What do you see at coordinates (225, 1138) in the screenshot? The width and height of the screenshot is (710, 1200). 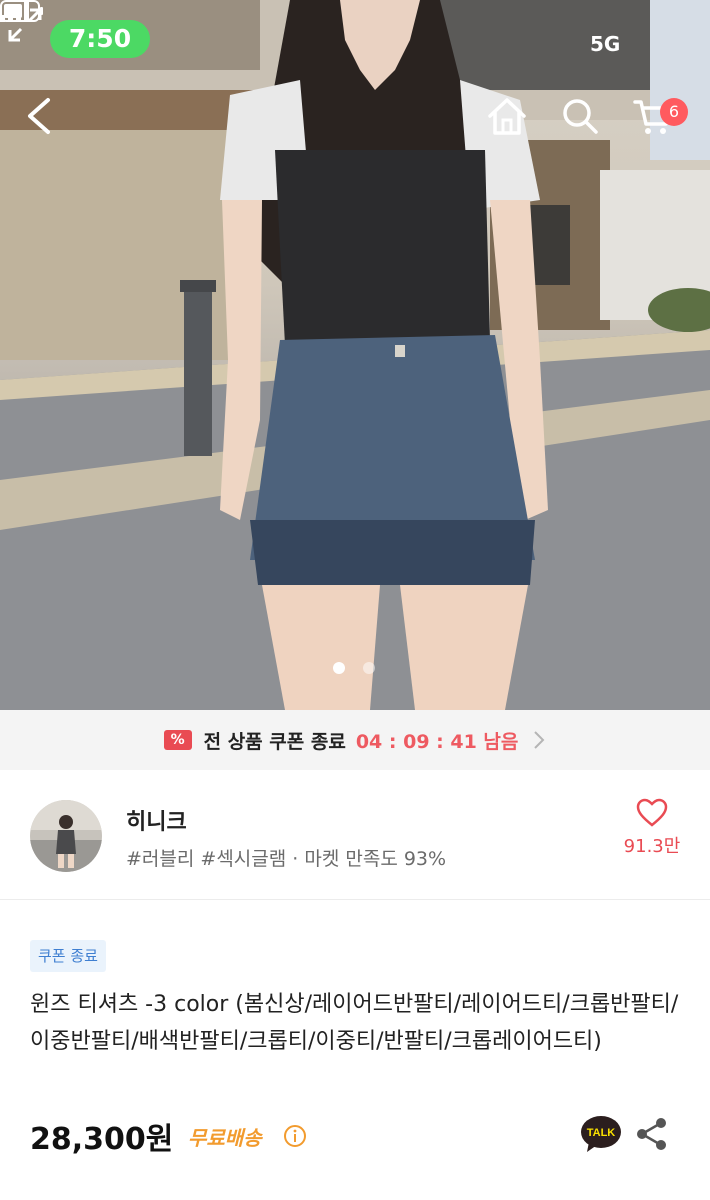 I see `free-shipping-label: 무료배송` at bounding box center [225, 1138].